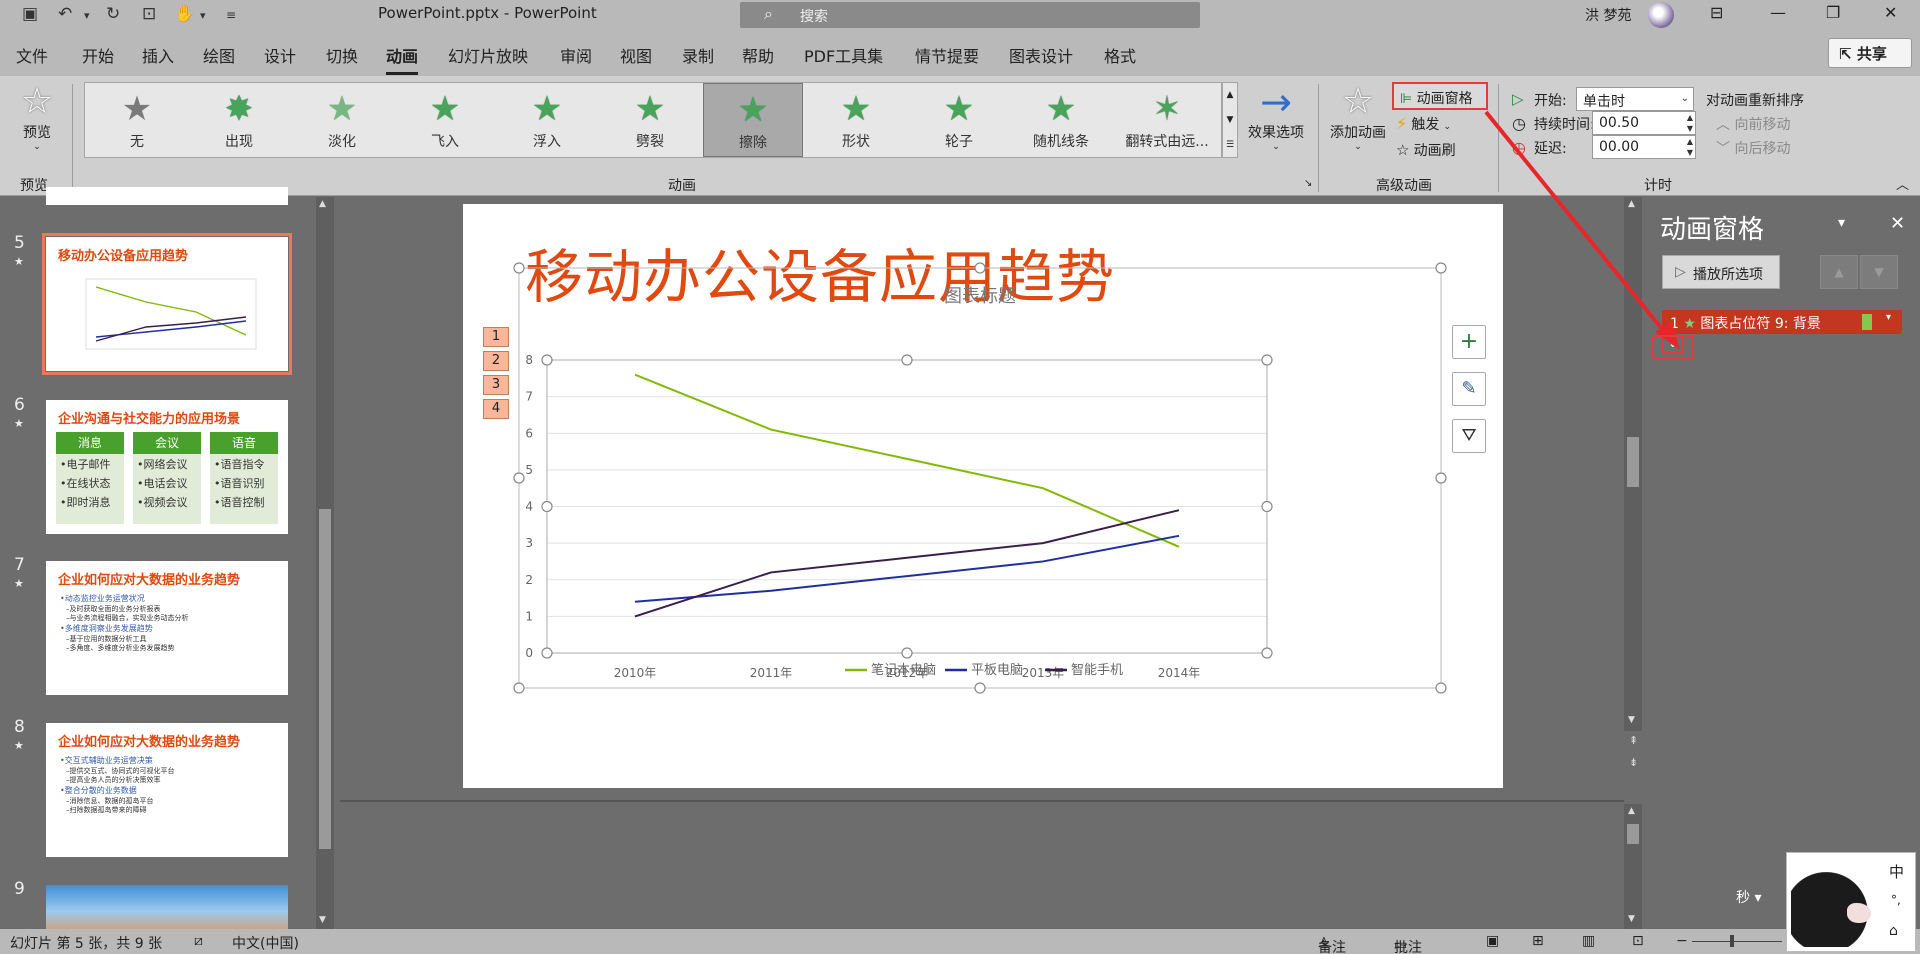 The width and height of the screenshot is (1920, 954). What do you see at coordinates (1841, 223) in the screenshot?
I see `pane-options-icon: ▾` at bounding box center [1841, 223].